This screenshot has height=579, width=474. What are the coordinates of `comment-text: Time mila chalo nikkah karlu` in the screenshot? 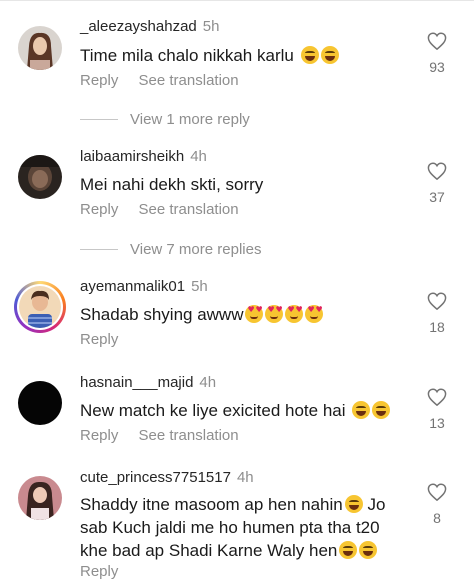 It's located at (245, 55).